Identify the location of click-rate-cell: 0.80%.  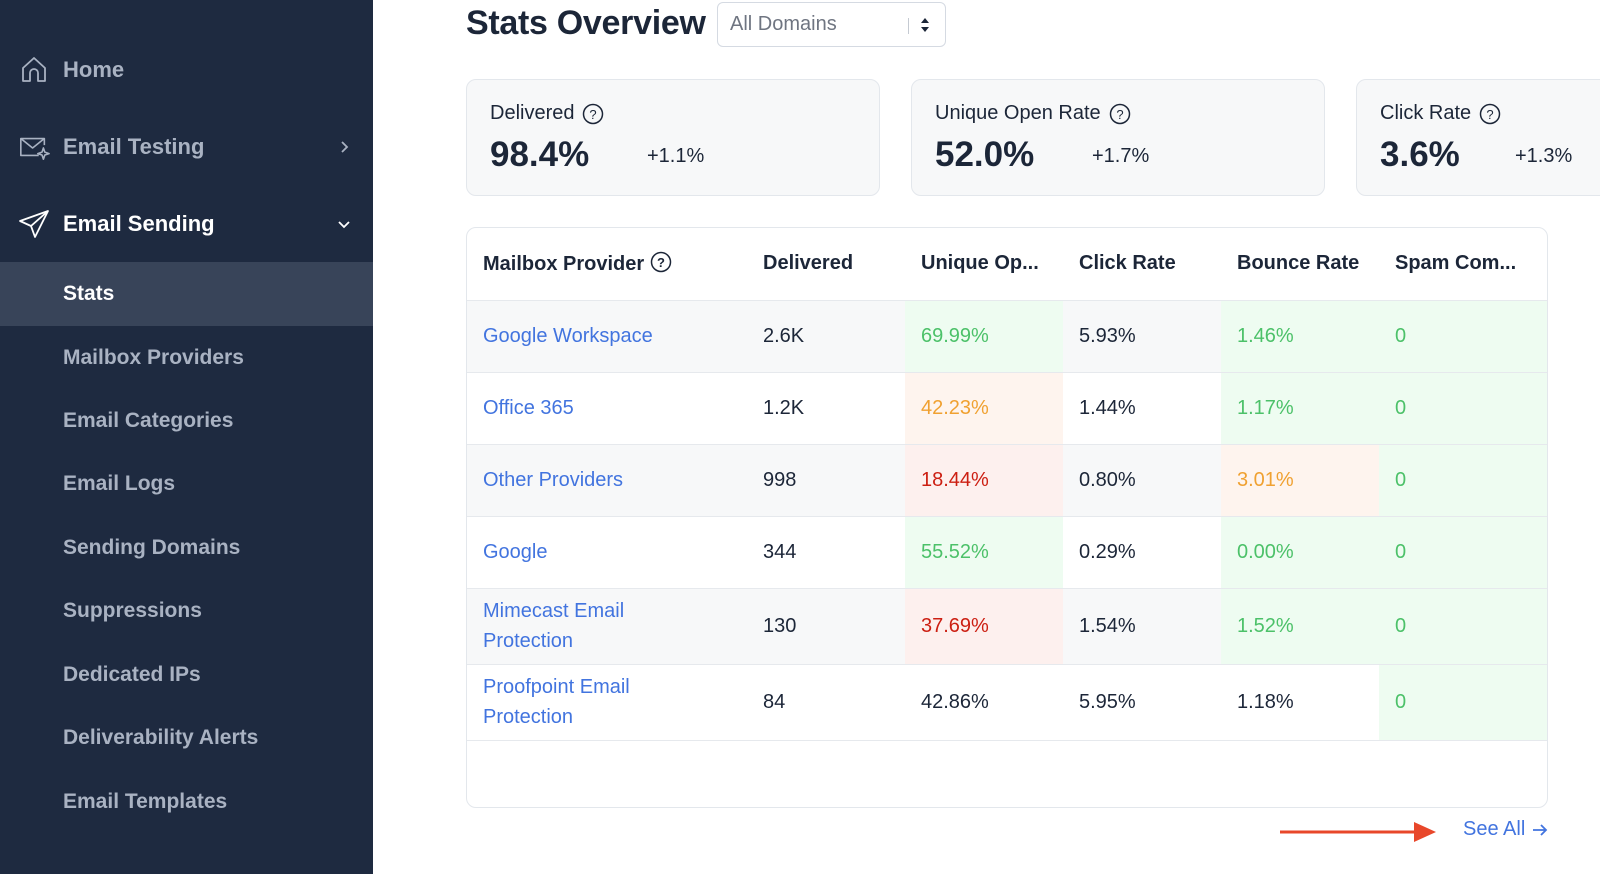
(1142, 480).